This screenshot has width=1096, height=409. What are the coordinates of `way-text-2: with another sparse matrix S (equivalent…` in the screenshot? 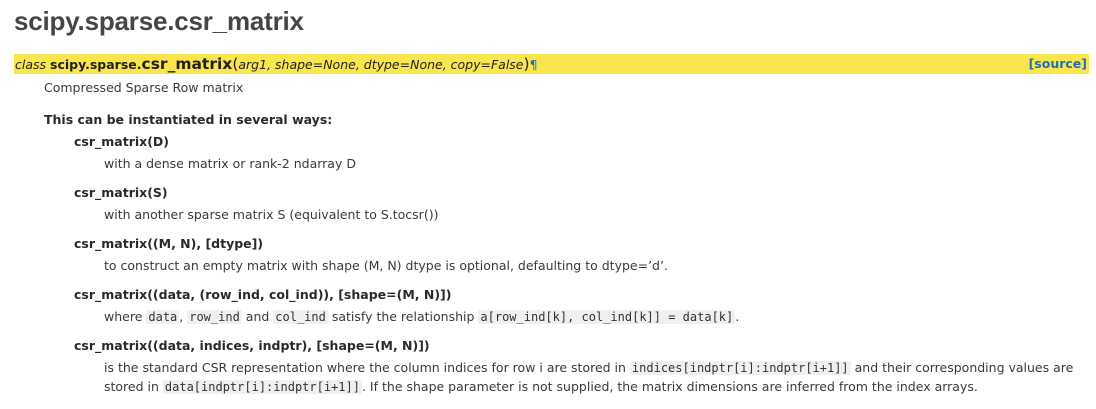 It's located at (271, 214).